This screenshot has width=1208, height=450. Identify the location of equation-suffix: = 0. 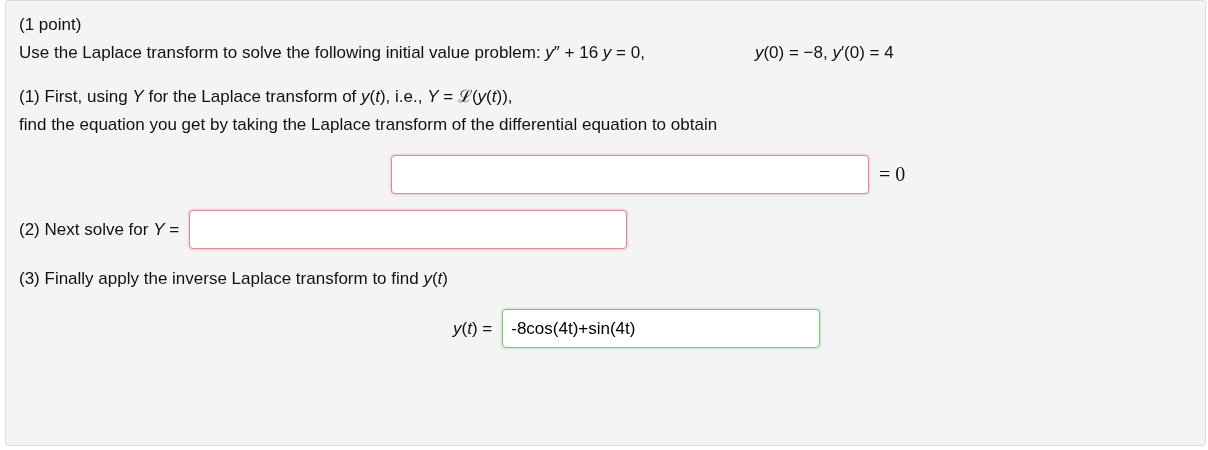
(892, 174).